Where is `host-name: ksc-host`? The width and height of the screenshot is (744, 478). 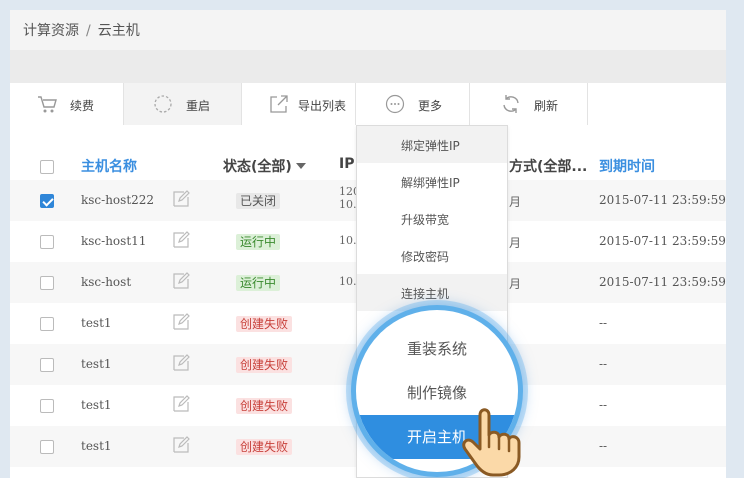 host-name: ksc-host is located at coordinates (106, 282).